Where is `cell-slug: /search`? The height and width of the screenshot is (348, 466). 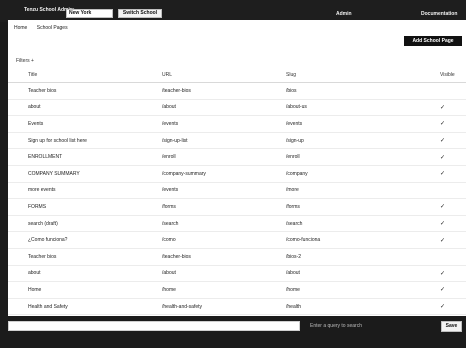
cell-slug: /search is located at coordinates (340, 224).